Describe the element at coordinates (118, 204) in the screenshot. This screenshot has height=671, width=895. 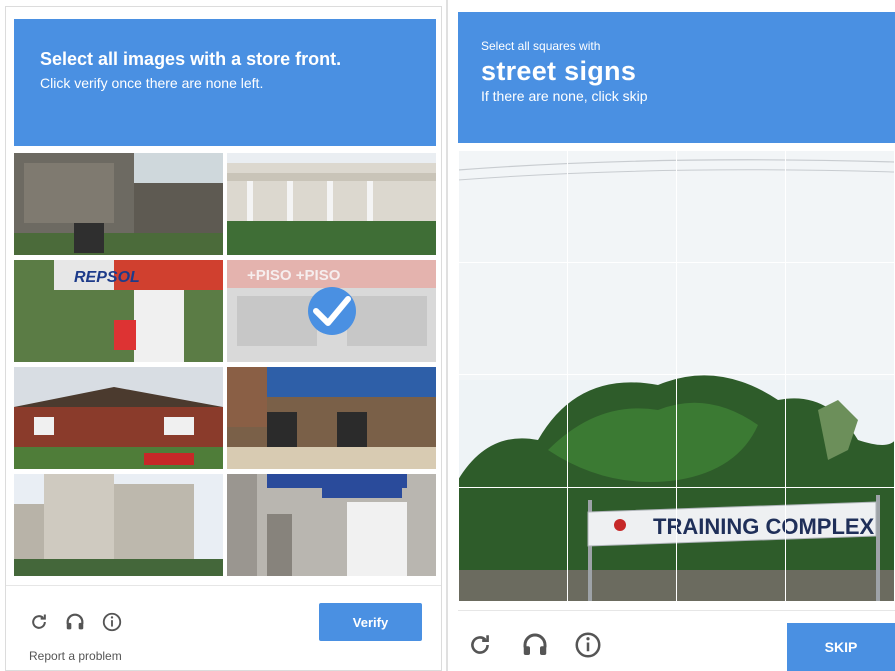
I see `tile-stone-ruins` at that location.